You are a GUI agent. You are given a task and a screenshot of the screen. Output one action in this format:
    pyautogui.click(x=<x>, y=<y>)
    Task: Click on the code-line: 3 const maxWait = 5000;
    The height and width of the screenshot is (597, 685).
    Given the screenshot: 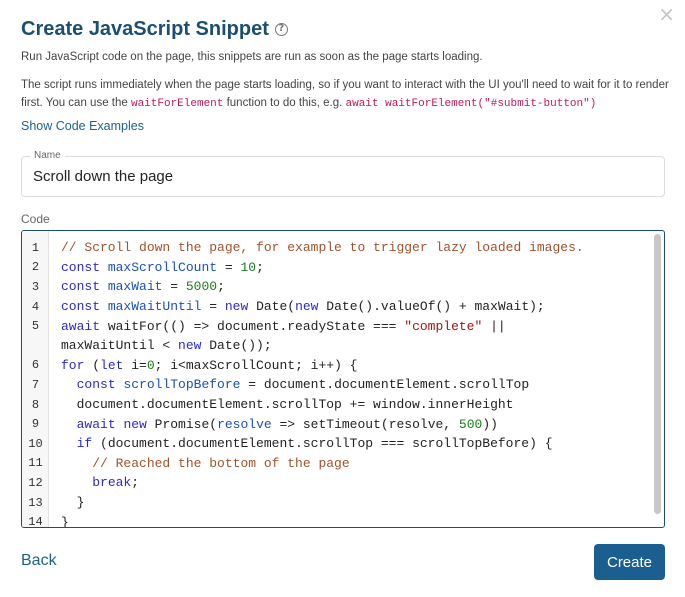 What is the action you would take?
    pyautogui.click(x=343, y=287)
    